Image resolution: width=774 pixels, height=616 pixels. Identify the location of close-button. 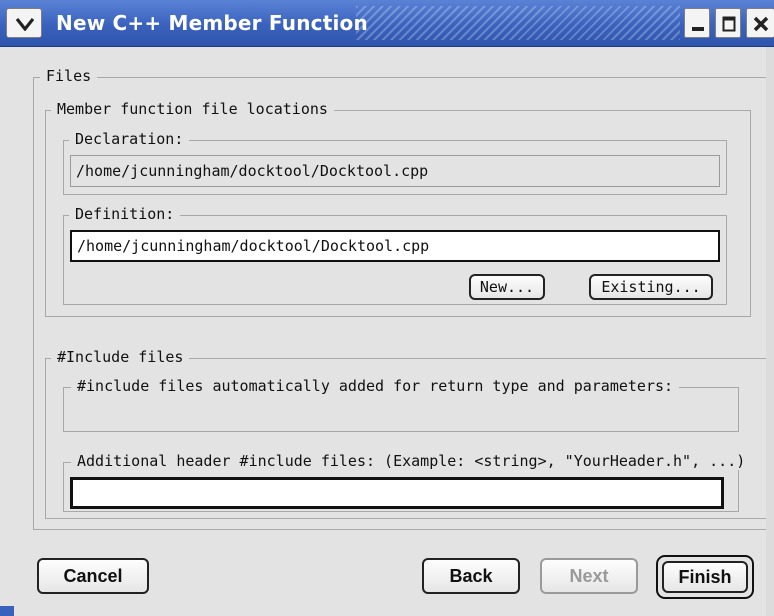
(760, 23).